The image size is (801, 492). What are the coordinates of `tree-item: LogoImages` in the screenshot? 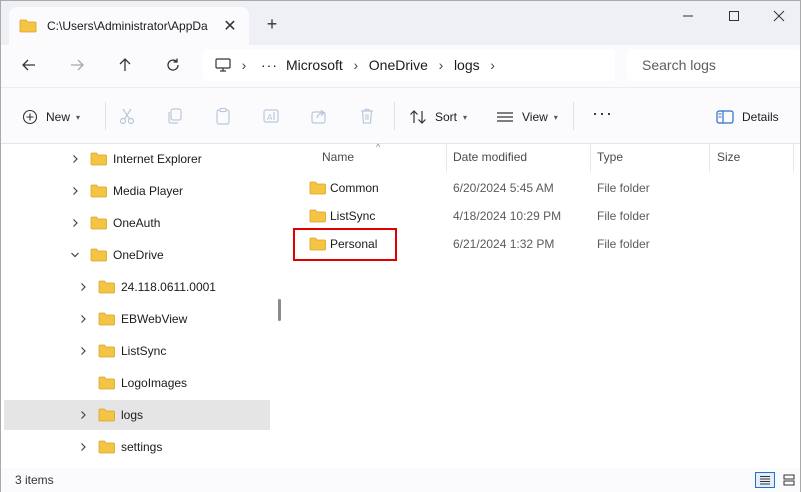 It's located at (137, 383).